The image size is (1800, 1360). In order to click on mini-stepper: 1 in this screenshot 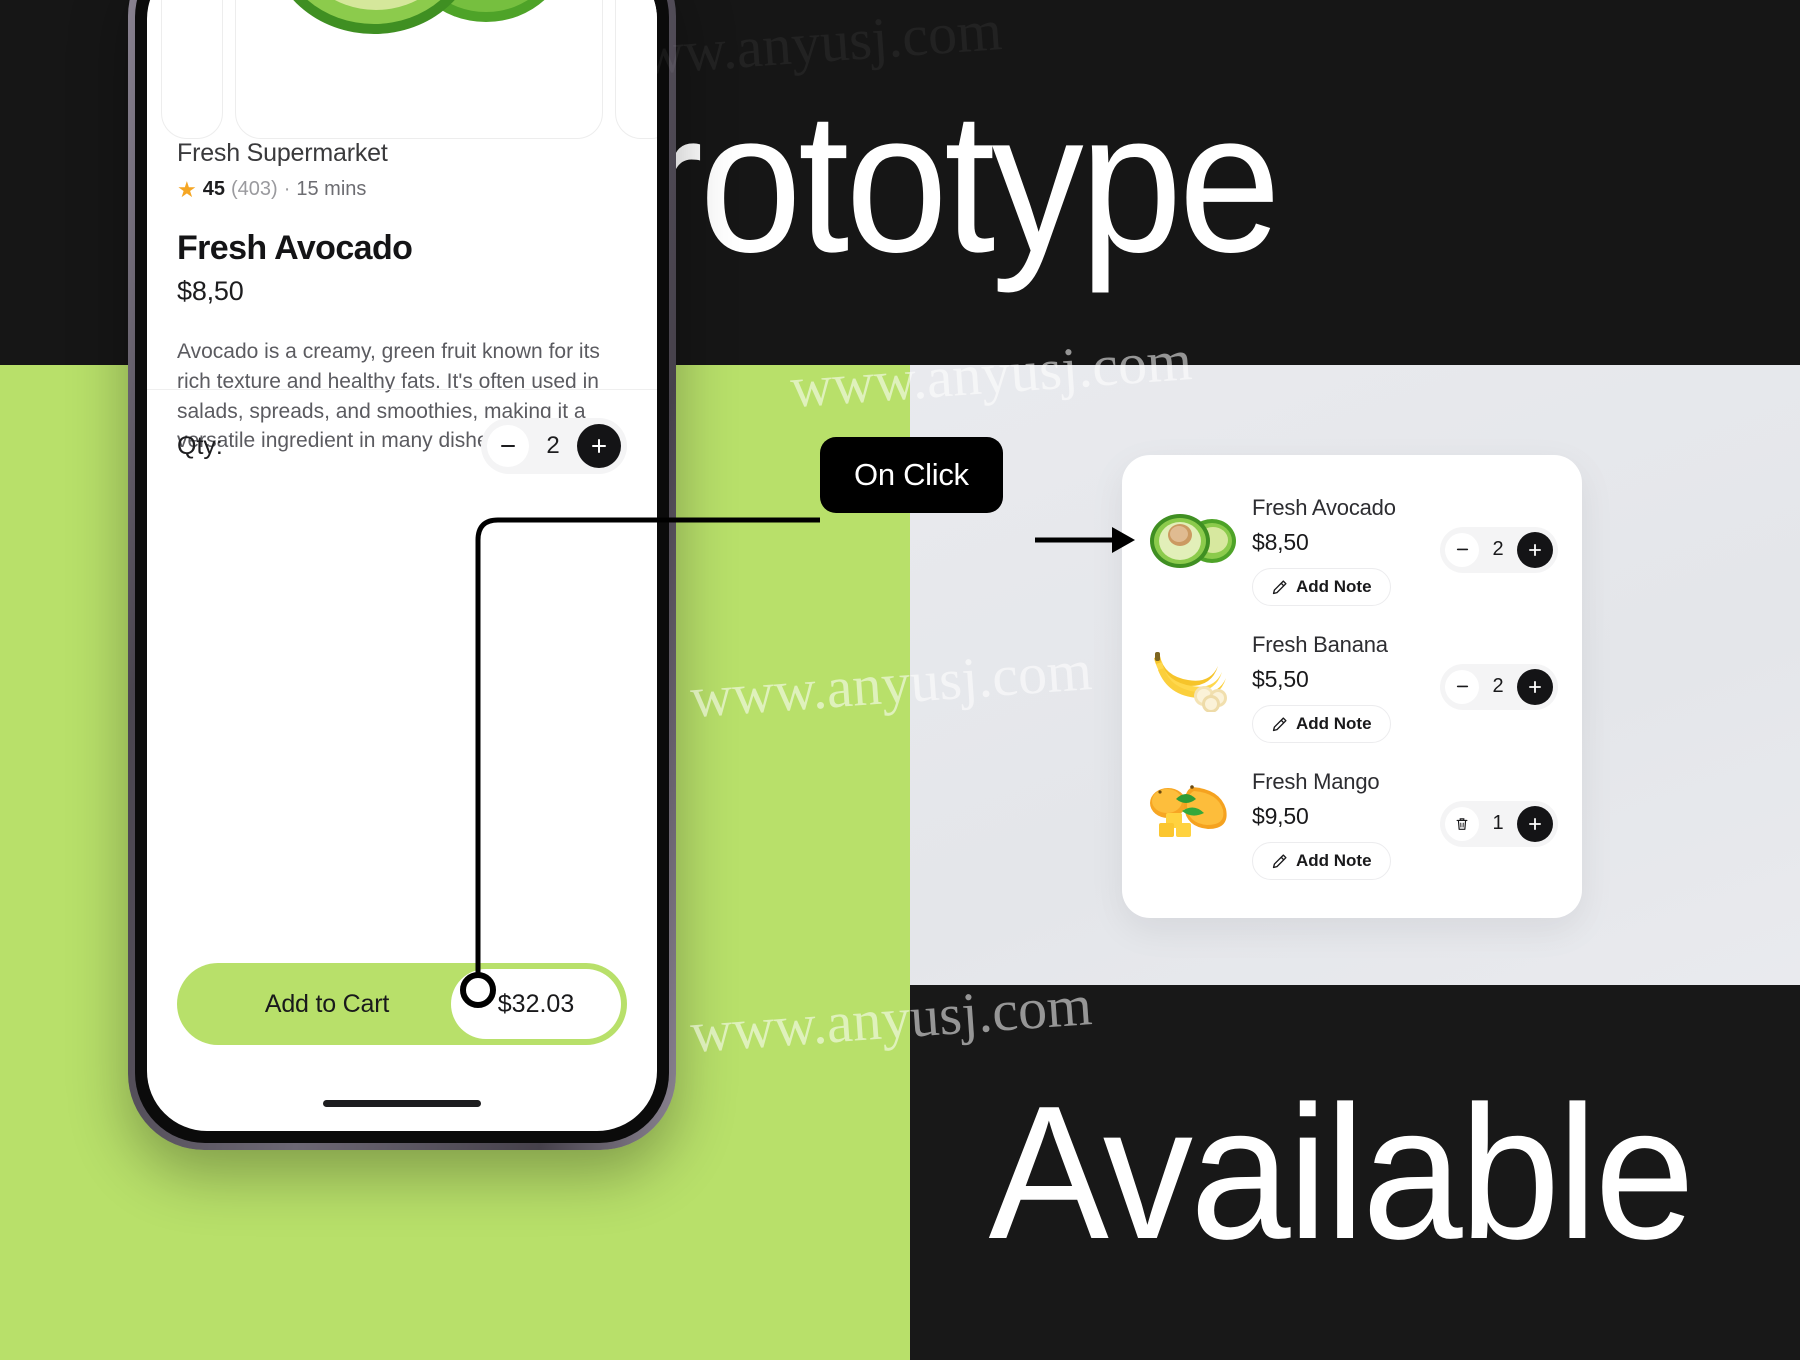, I will do `click(1499, 823)`.